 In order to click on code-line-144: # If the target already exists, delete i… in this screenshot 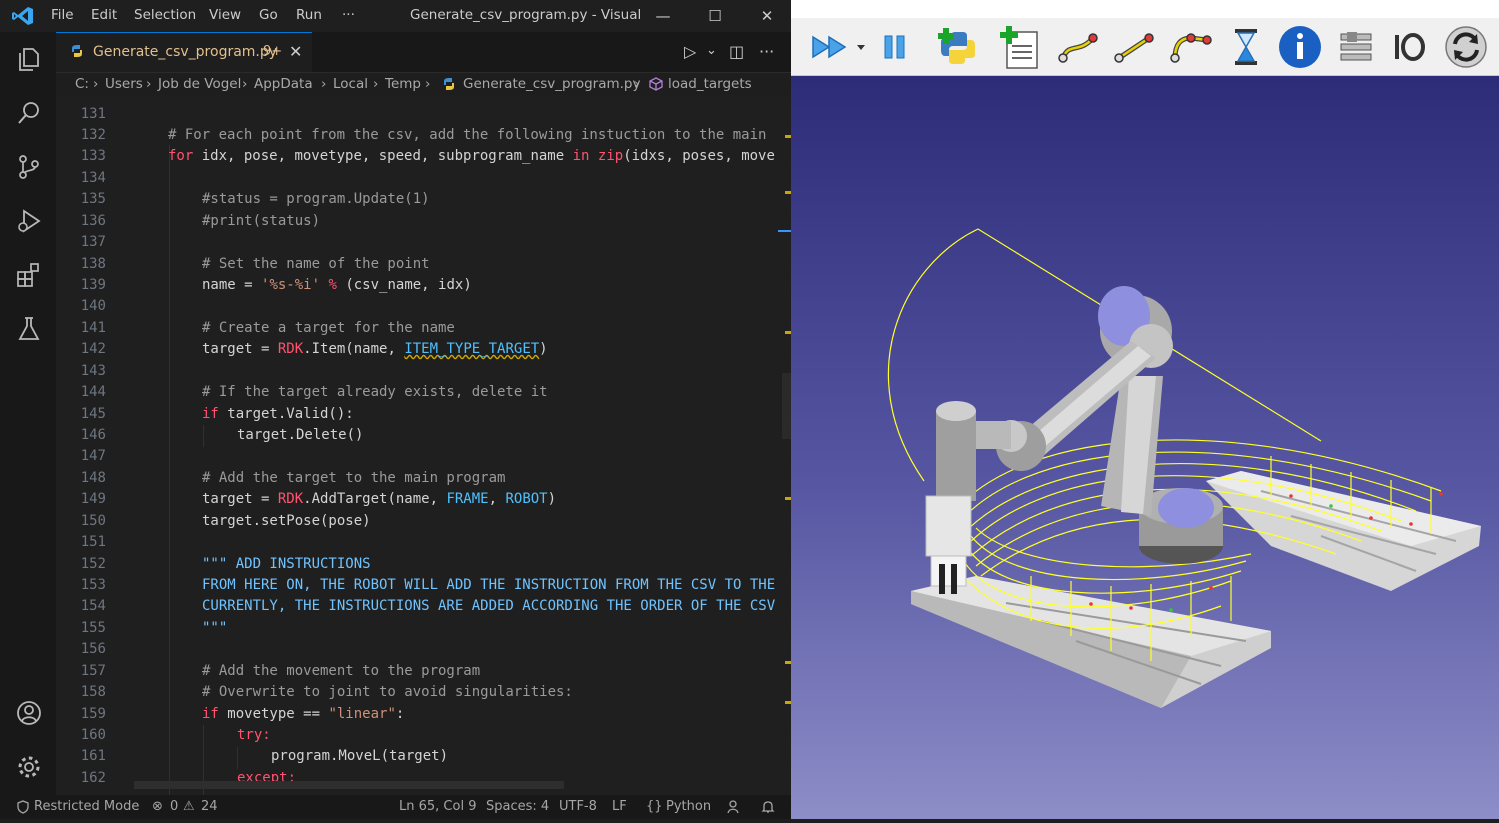, I will do `click(375, 392)`.